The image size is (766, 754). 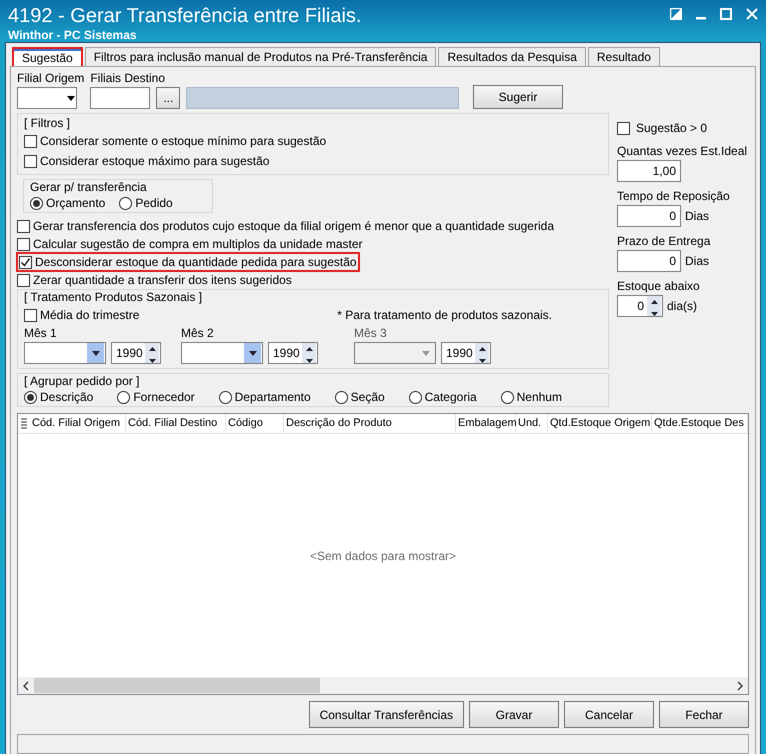 I want to click on close-icon, so click(x=752, y=14).